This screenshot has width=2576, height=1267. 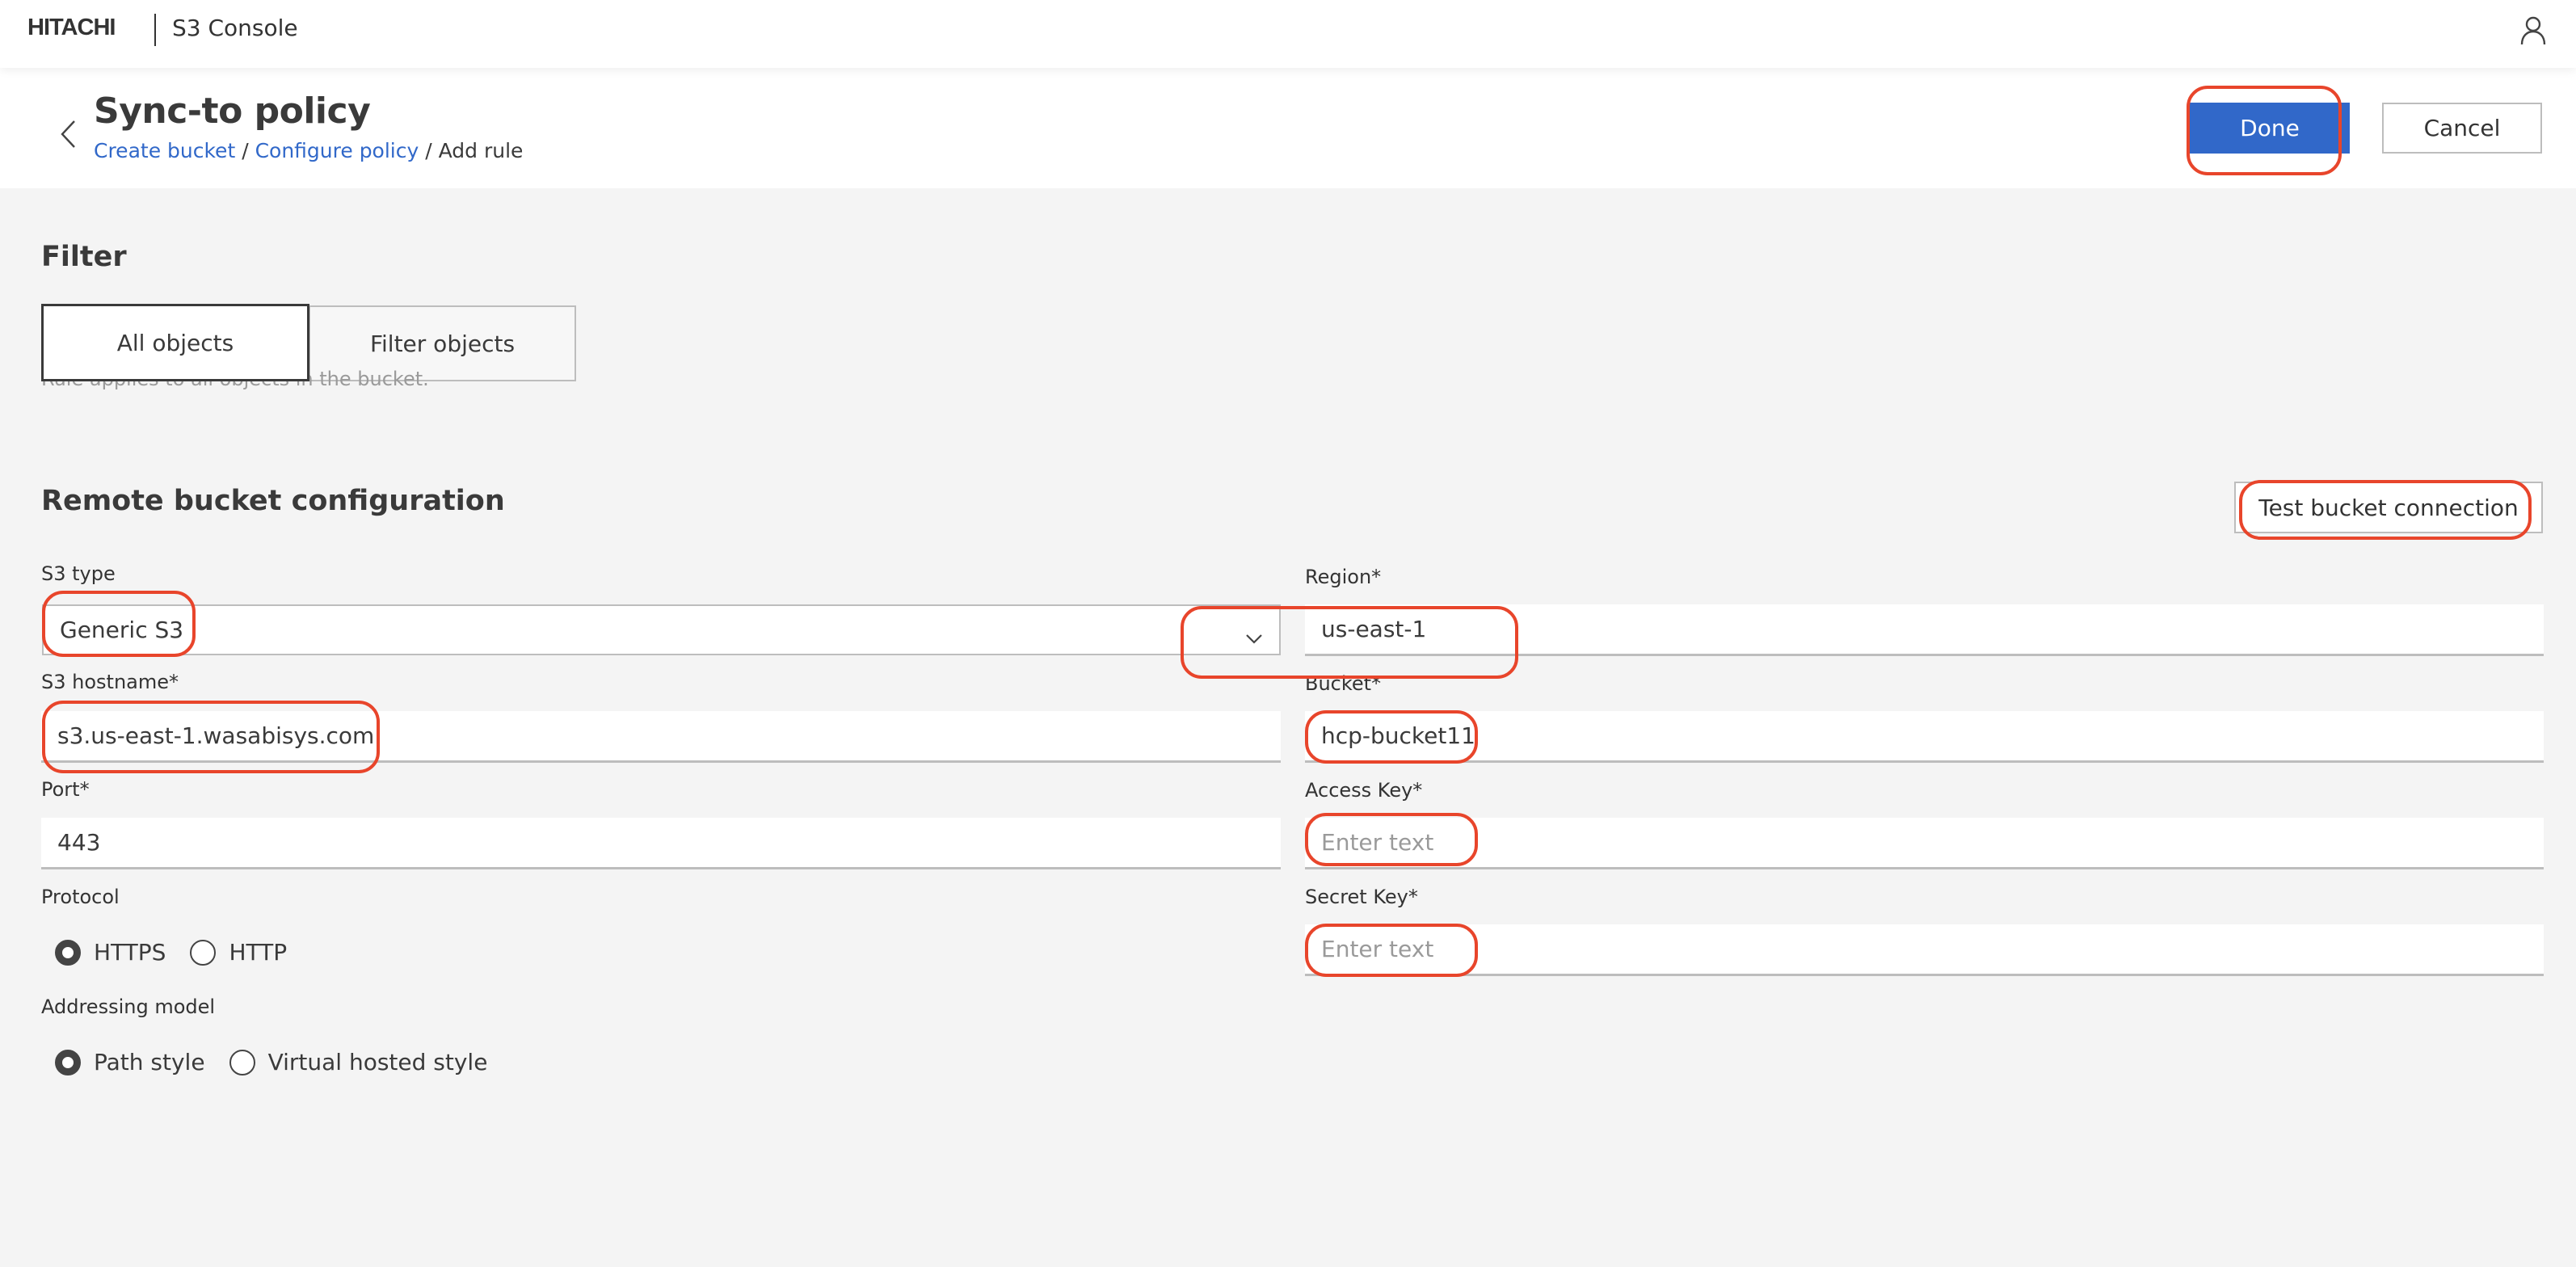 I want to click on chevron-down-icon, so click(x=1254, y=634).